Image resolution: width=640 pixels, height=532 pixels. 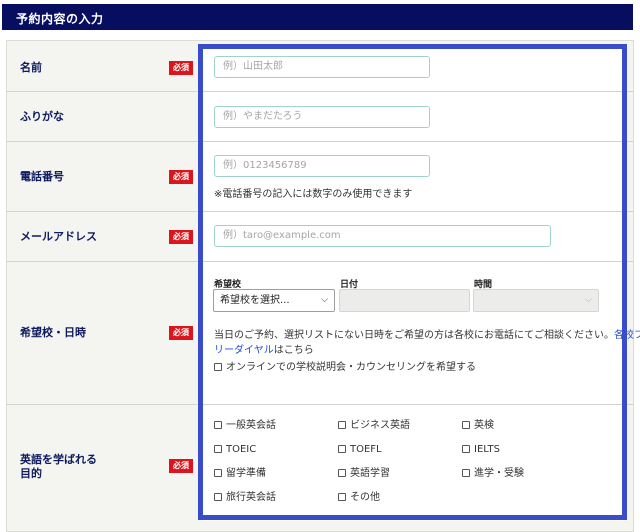 What do you see at coordinates (42, 176) in the screenshot?
I see `phone-label: 電話番号` at bounding box center [42, 176].